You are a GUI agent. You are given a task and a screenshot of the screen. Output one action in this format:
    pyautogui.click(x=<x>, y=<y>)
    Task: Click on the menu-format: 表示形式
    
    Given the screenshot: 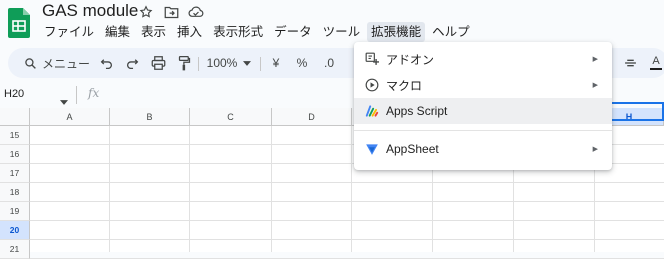 What is the action you would take?
    pyautogui.click(x=238, y=32)
    